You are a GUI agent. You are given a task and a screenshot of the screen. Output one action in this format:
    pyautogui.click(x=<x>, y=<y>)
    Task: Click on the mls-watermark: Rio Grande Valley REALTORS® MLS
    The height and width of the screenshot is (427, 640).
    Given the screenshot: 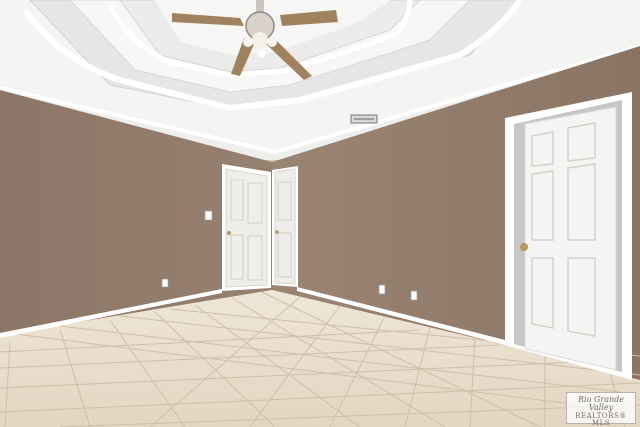 What is the action you would take?
    pyautogui.click(x=601, y=409)
    